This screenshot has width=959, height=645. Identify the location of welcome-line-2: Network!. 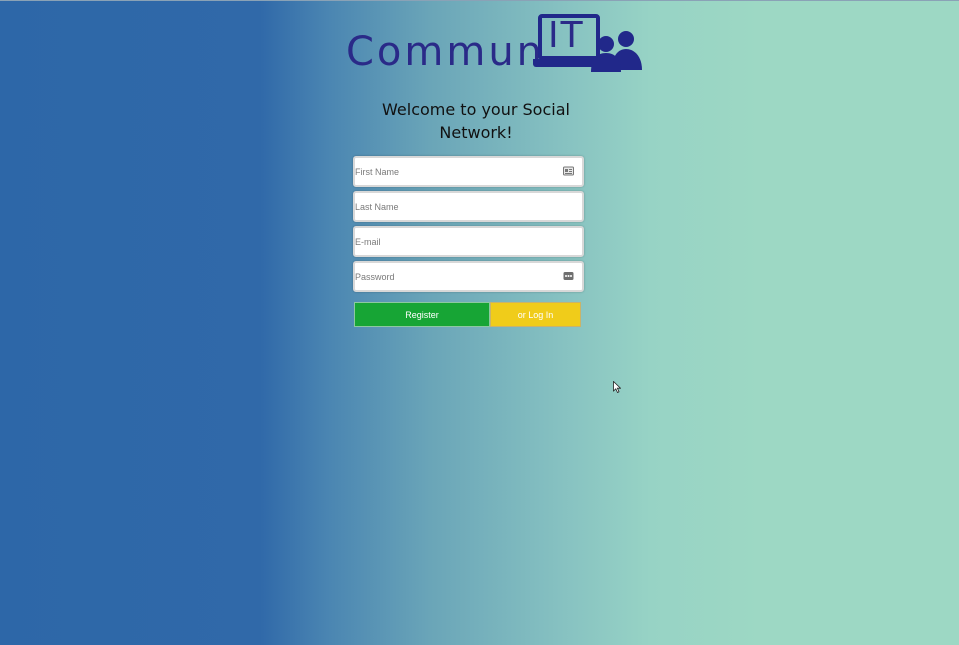
(476, 132).